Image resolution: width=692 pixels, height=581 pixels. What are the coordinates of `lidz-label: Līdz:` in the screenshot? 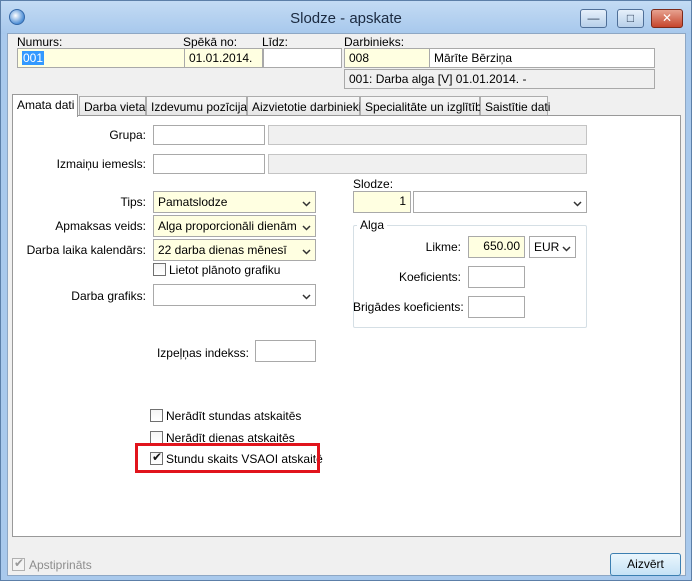 It's located at (275, 42).